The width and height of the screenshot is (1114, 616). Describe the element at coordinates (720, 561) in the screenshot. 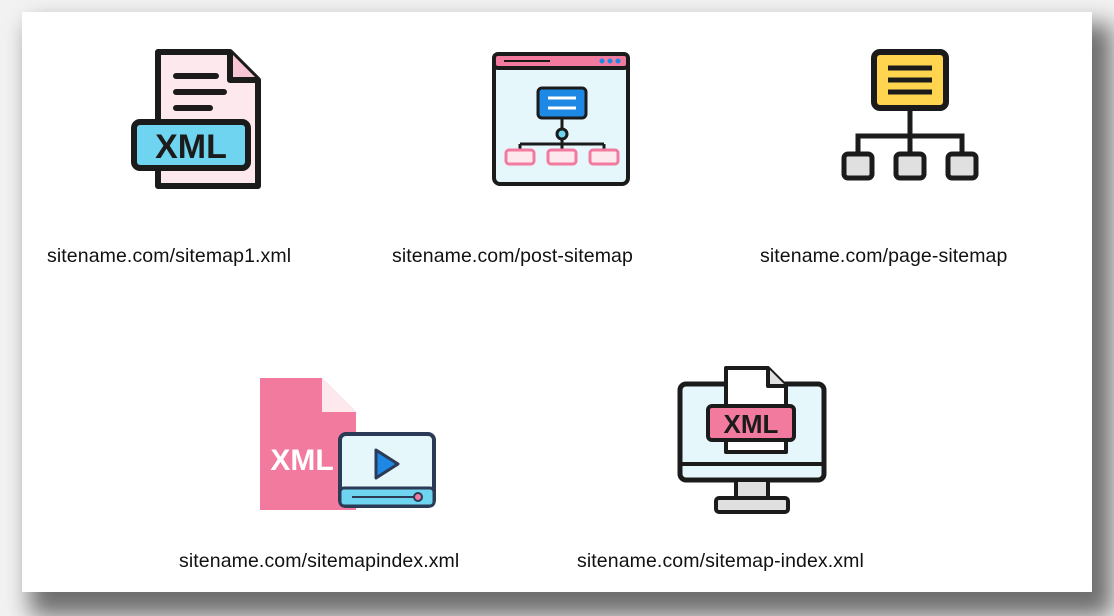

I see `sitemap-item-label: sitename.com/sitemap-index.xml` at that location.